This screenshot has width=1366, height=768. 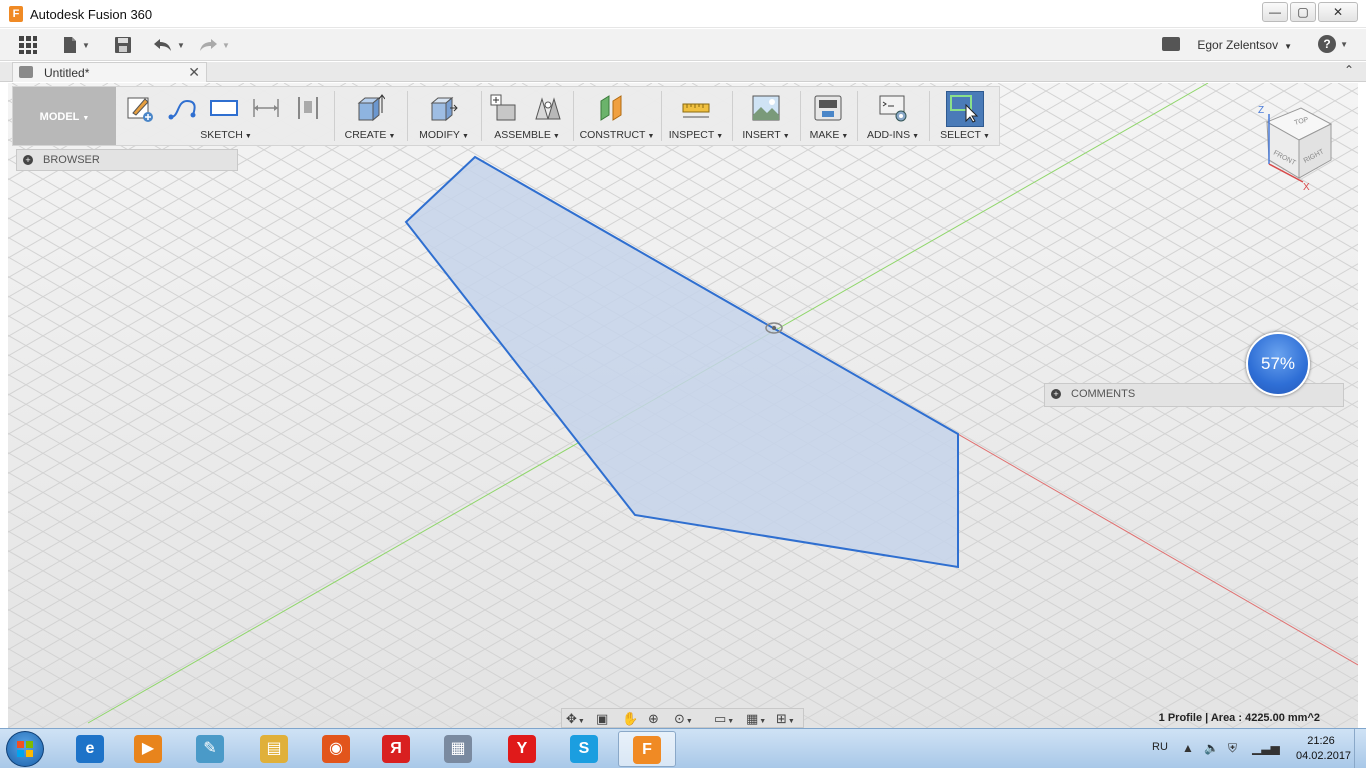 What do you see at coordinates (308, 108) in the screenshot?
I see `constraint-icon` at bounding box center [308, 108].